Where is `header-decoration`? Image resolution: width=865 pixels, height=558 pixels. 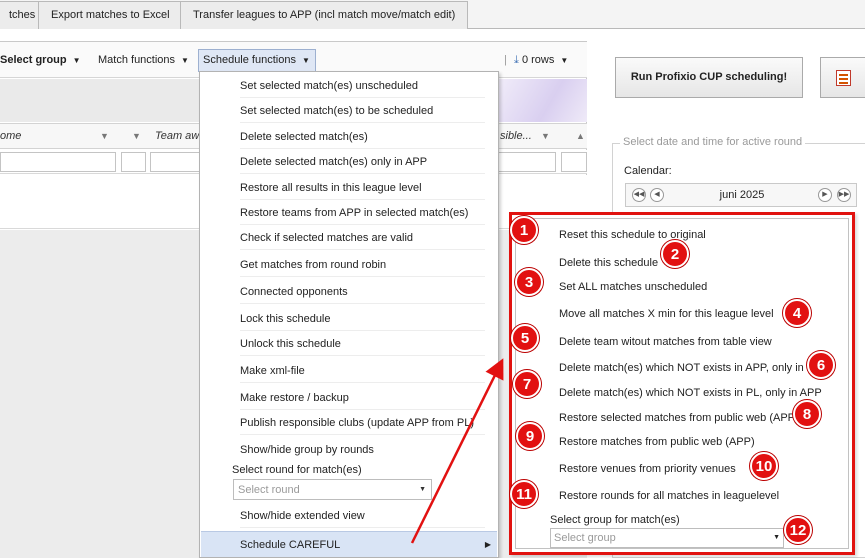
header-decoration is located at coordinates (539, 100).